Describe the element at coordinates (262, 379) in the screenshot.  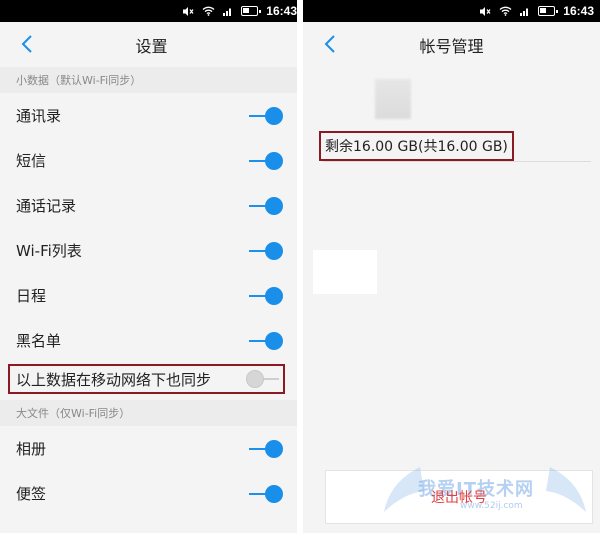
I see `mobile-network-sync-toggle` at that location.